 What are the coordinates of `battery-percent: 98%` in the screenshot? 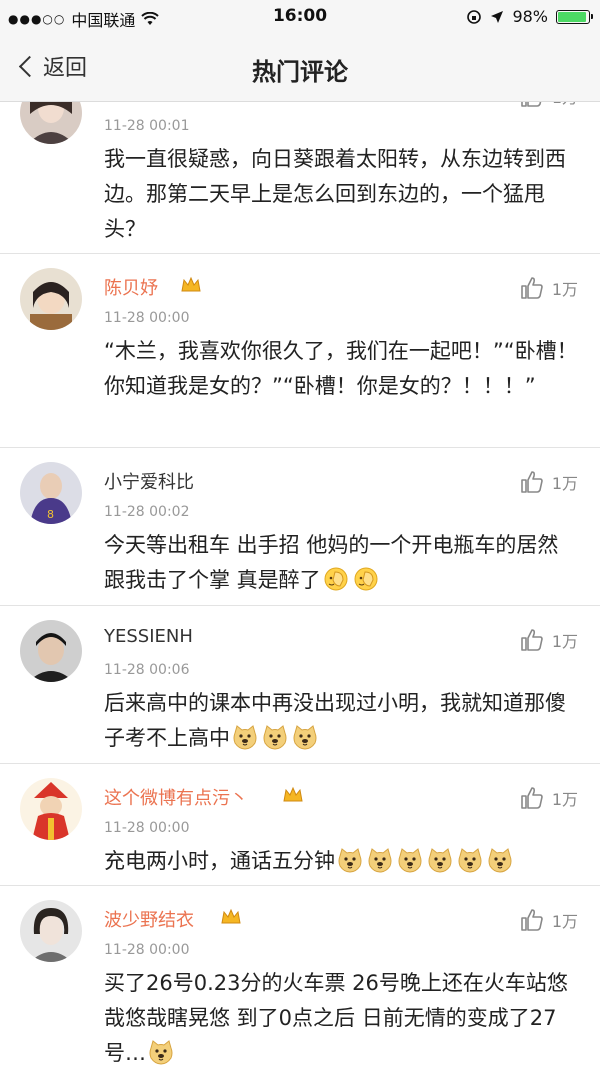 It's located at (530, 16).